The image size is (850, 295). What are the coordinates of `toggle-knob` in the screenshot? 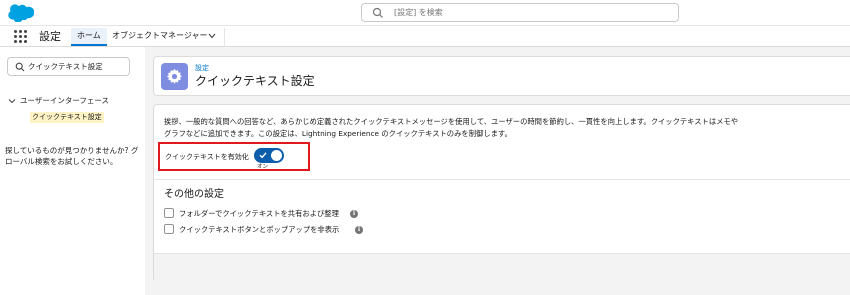 It's located at (276, 155).